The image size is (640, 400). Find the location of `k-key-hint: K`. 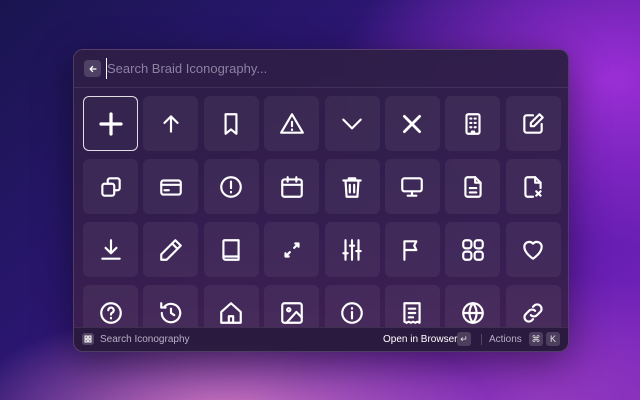

k-key-hint: K is located at coordinates (553, 339).